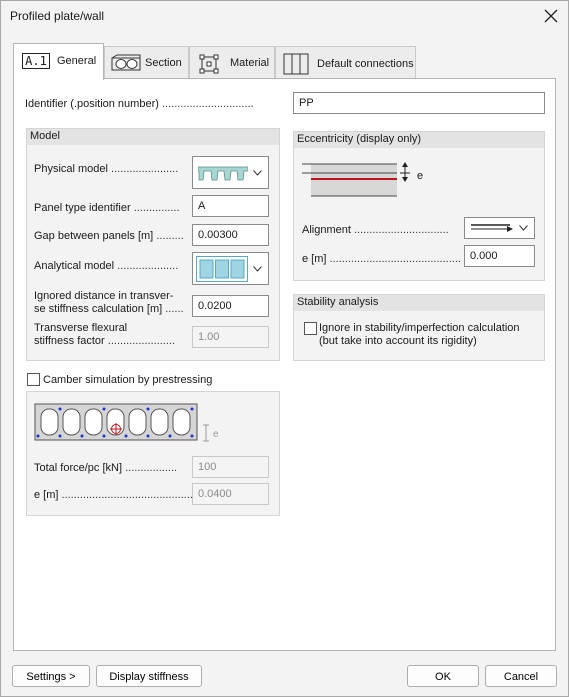 This screenshot has height=697, width=569. Describe the element at coordinates (419, 140) in the screenshot. I see `eccentricity-group-title: Eccentricity (display only)` at that location.